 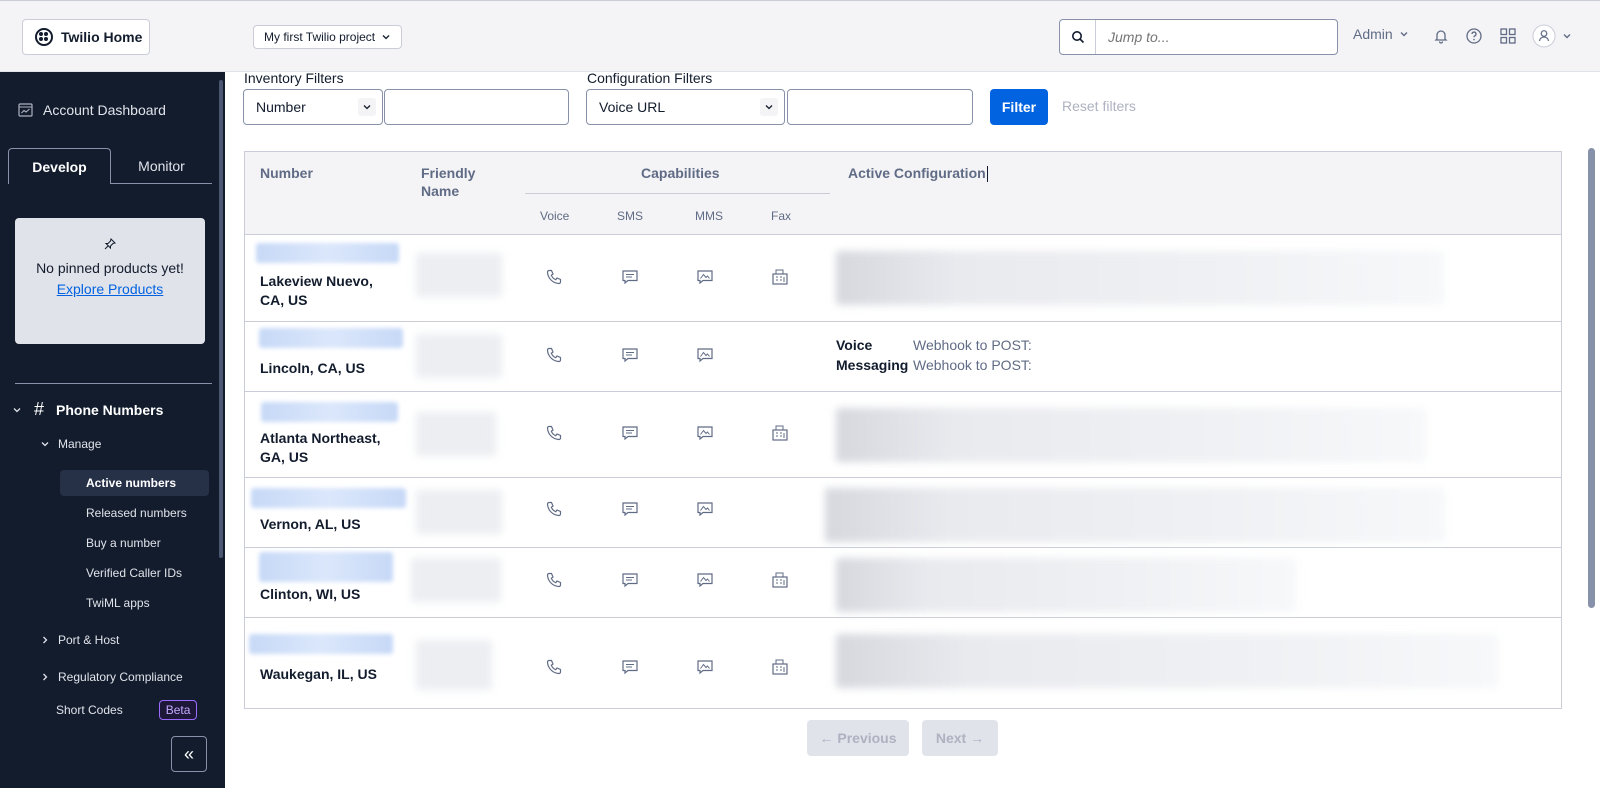 I want to click on twilio-home-button: Twilio Home, so click(x=86, y=37).